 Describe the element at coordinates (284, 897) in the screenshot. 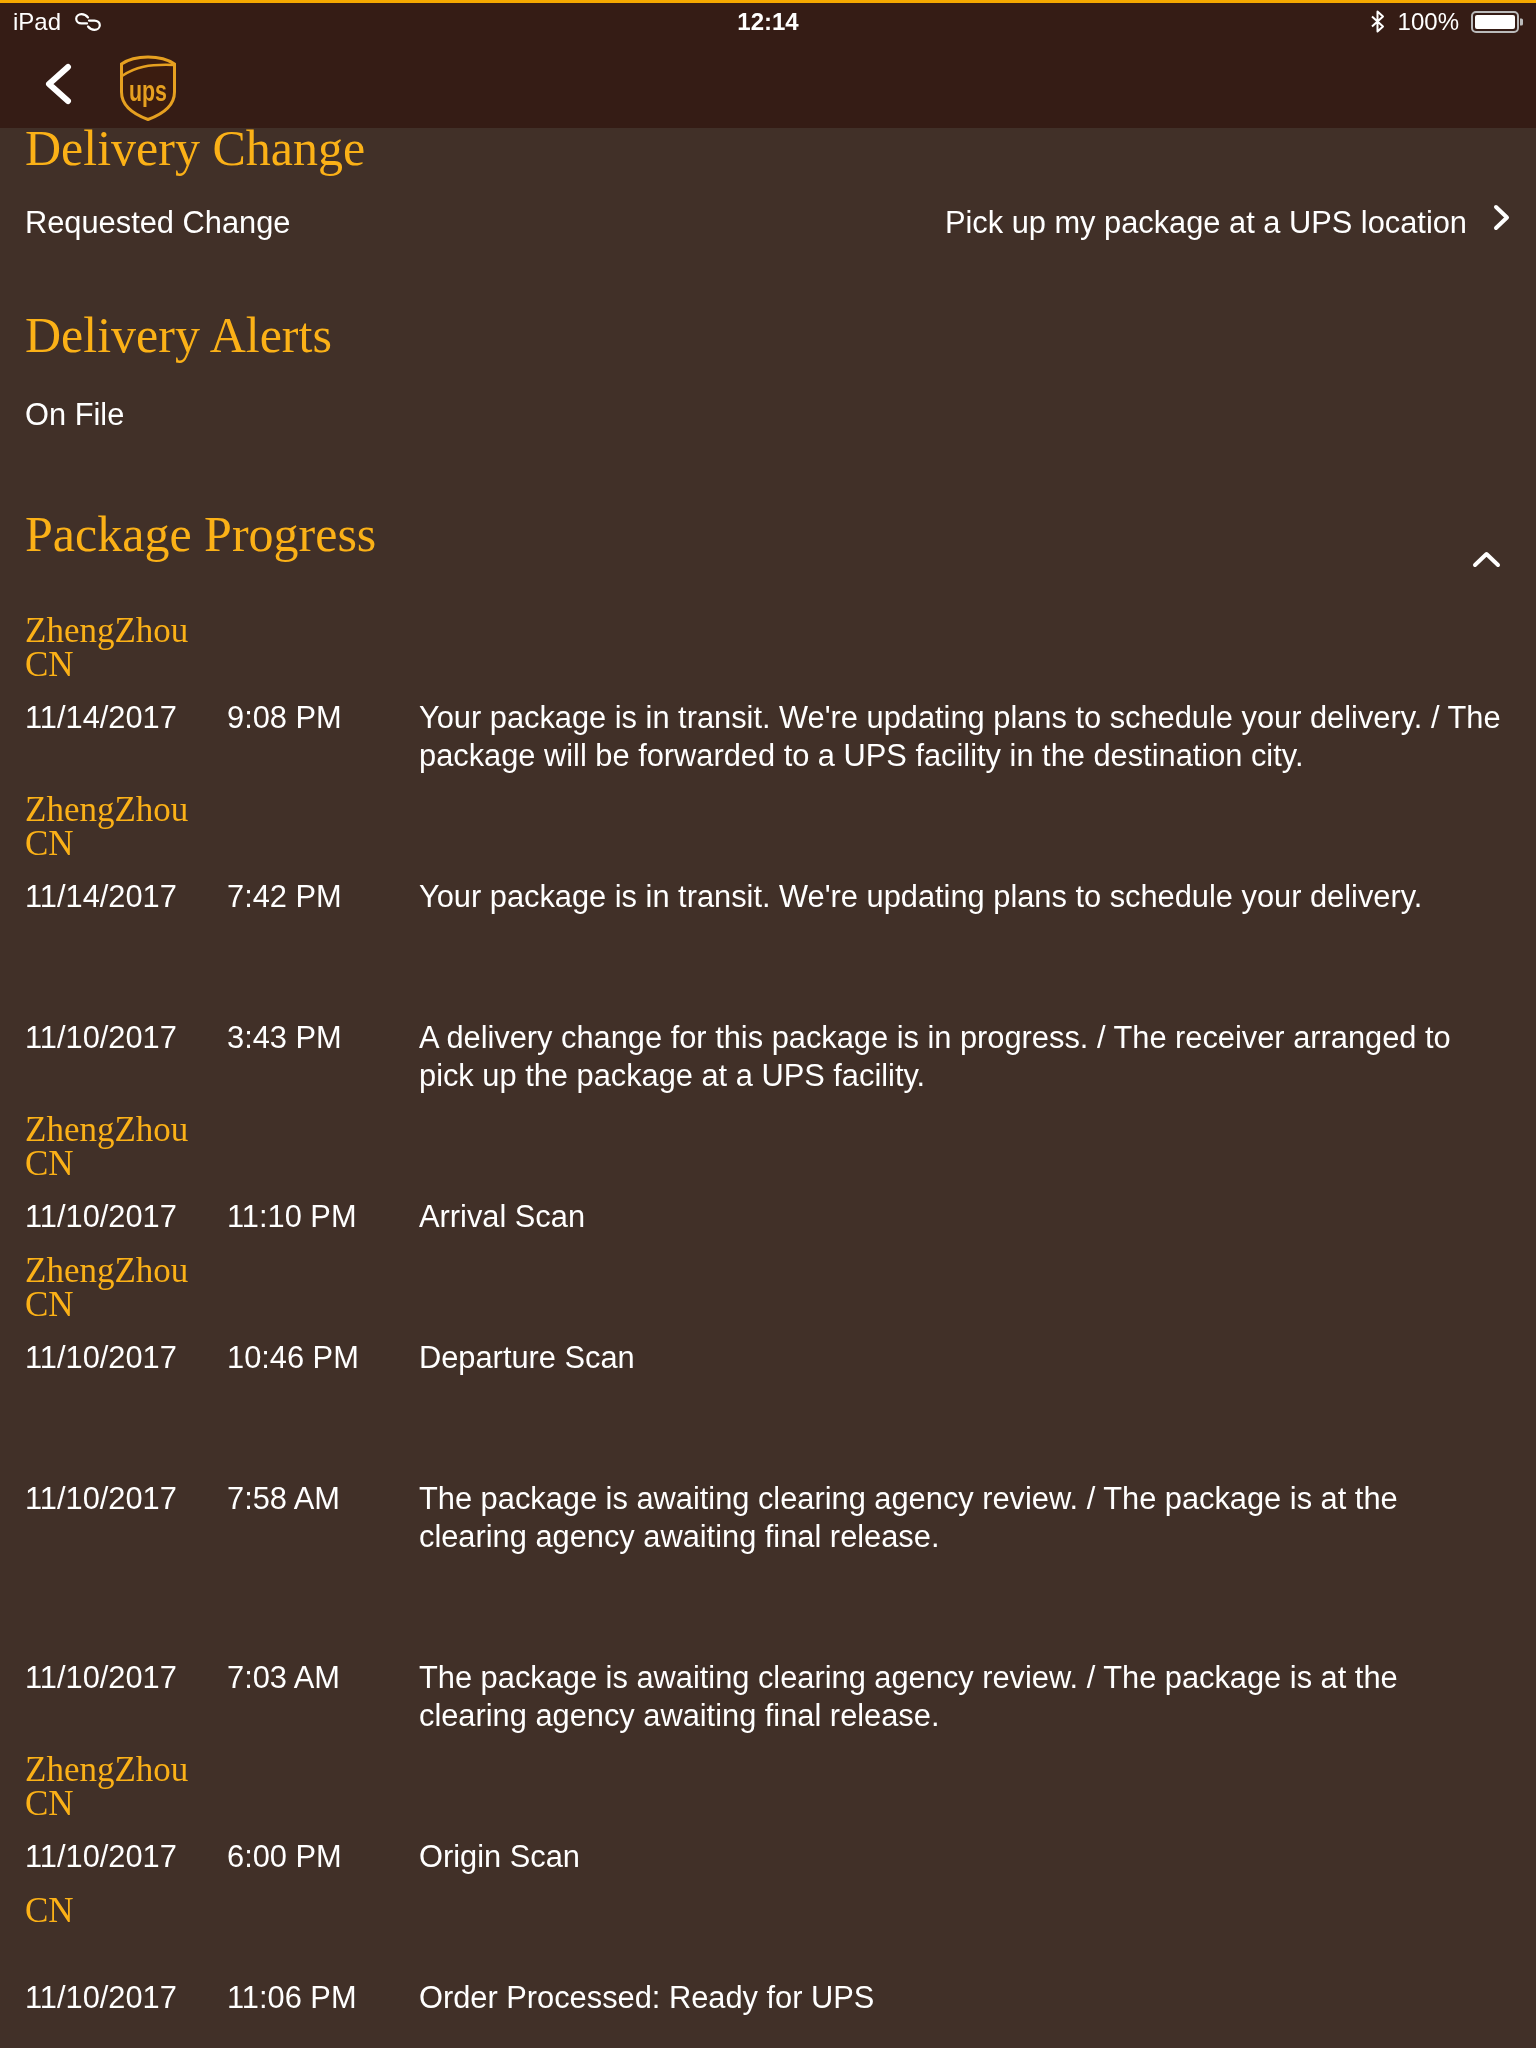

I see `event-time: 7:42 PM` at that location.